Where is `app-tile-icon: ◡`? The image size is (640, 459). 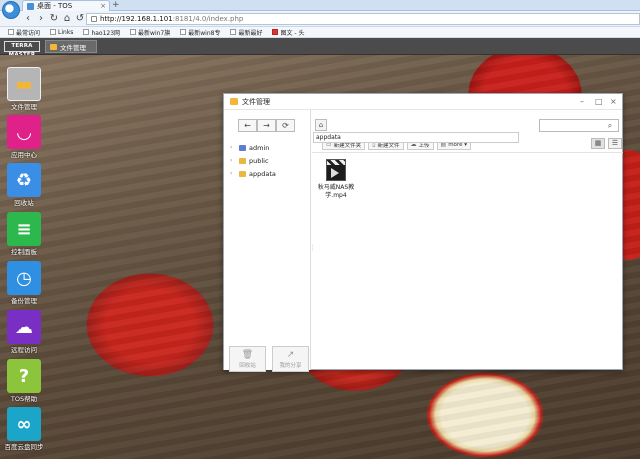 app-tile-icon: ◡ is located at coordinates (24, 132).